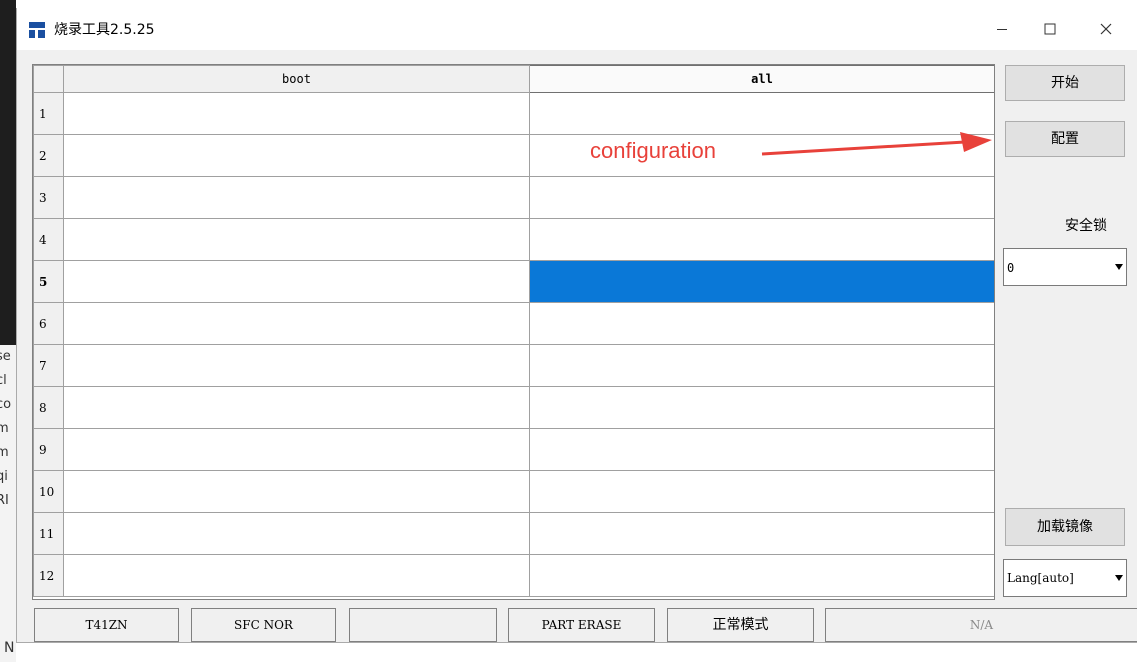 Image resolution: width=1137 pixels, height=662 pixels. I want to click on background-text: N, so click(9, 648).